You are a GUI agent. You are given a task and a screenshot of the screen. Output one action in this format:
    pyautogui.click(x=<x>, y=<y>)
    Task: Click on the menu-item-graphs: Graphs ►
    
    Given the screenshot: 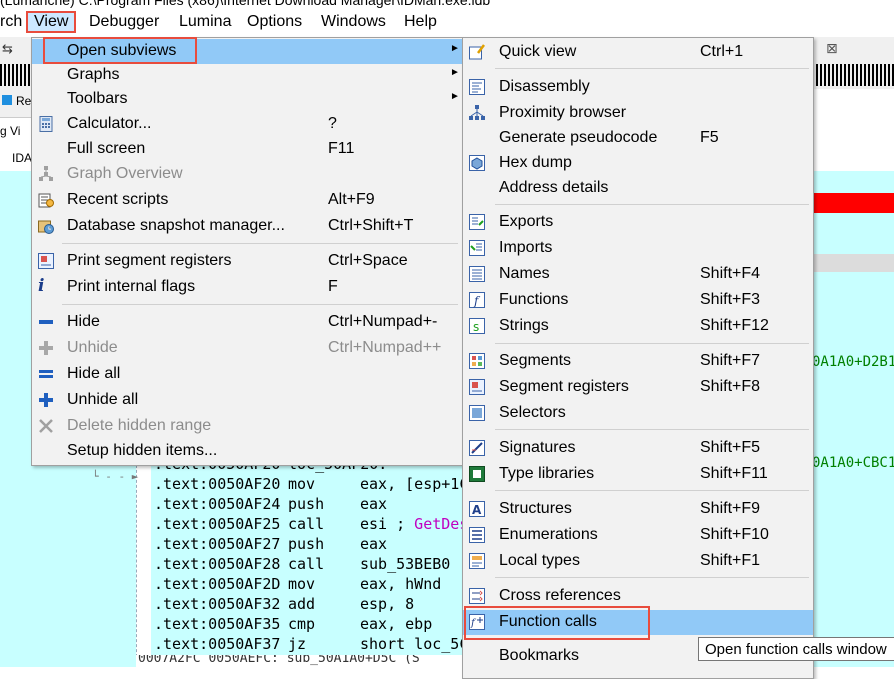 What is the action you would take?
    pyautogui.click(x=247, y=75)
    